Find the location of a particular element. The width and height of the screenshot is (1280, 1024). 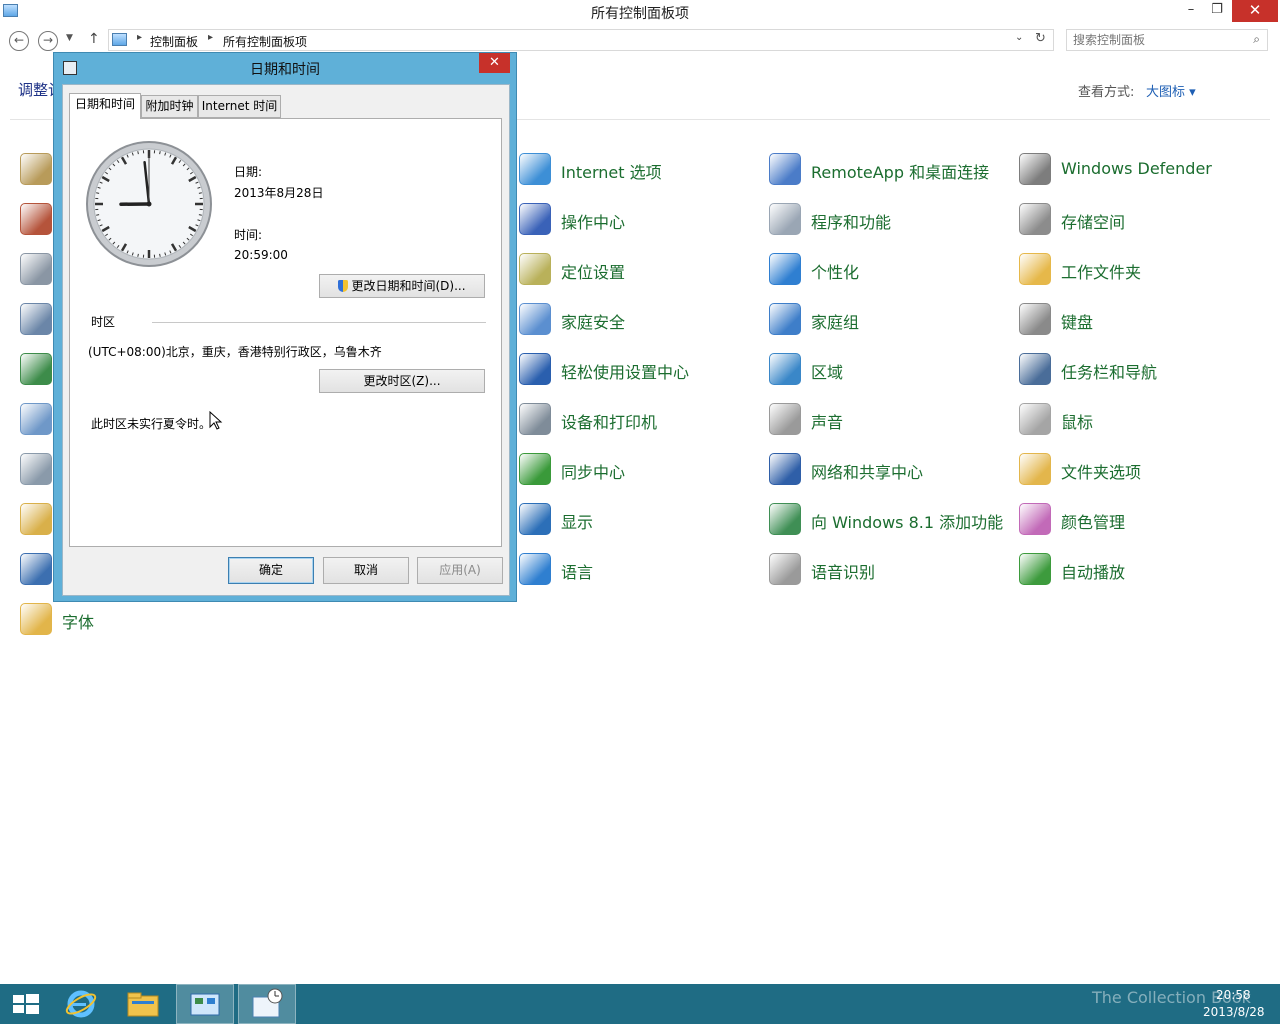

control-panel-item-label: 家庭组 is located at coordinates (835, 322).